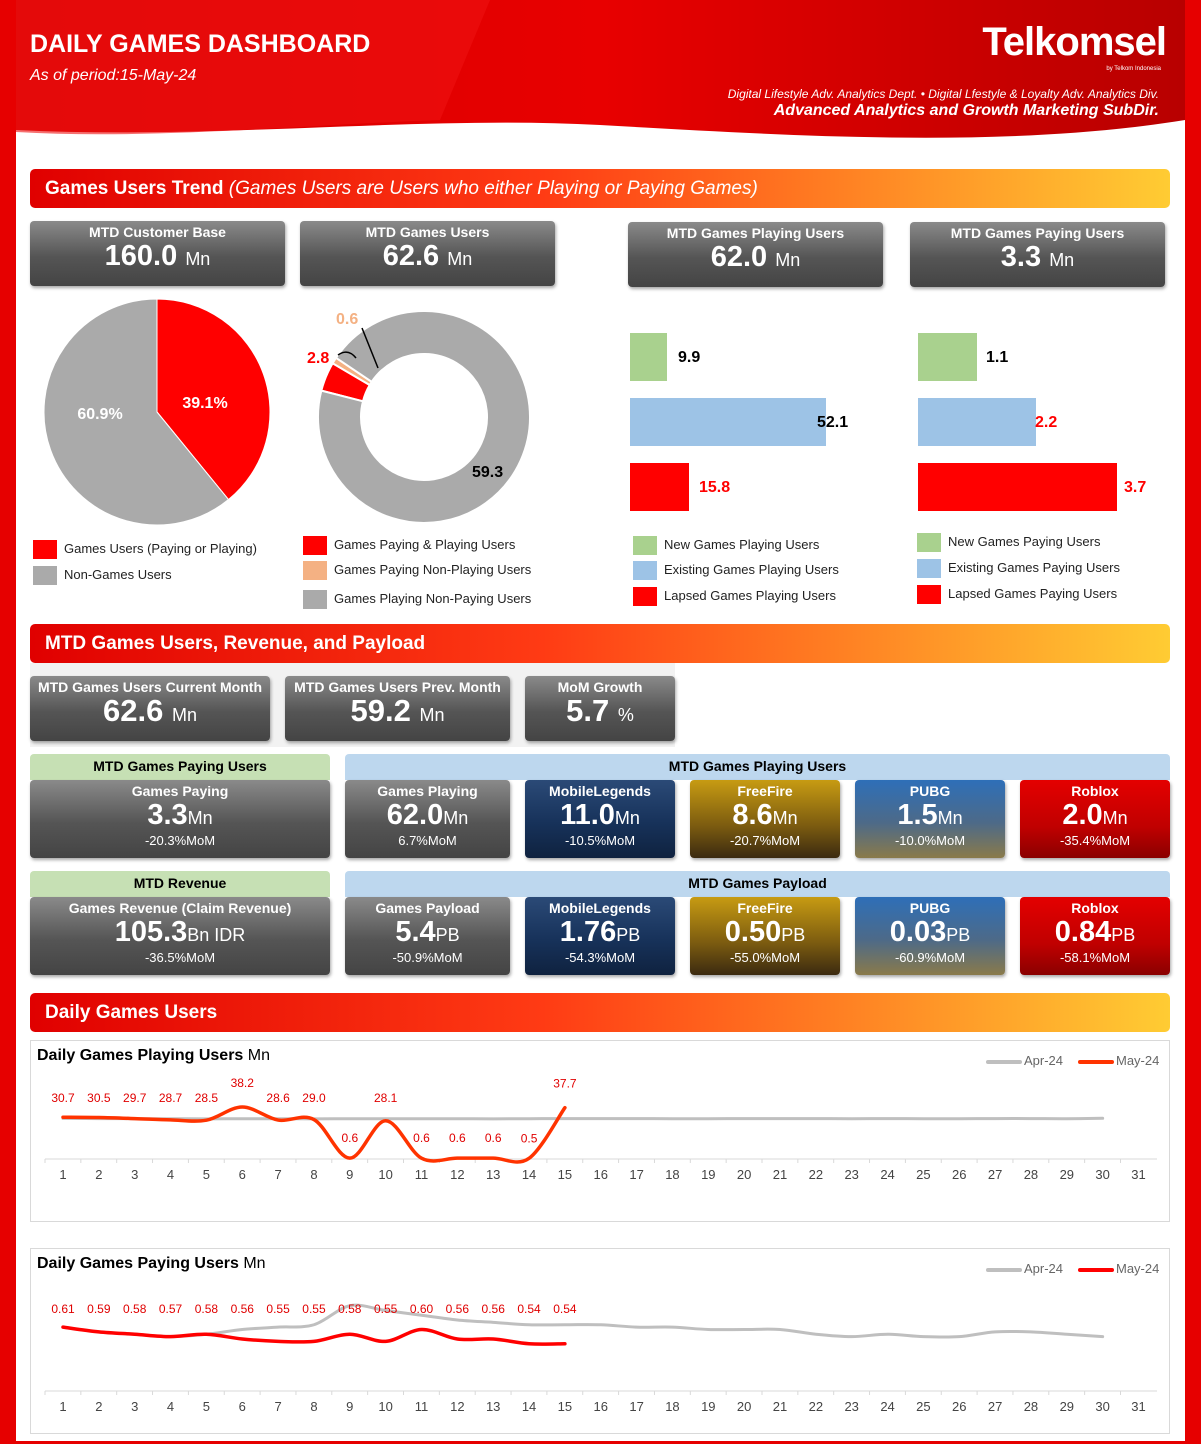 The height and width of the screenshot is (1444, 1201). I want to click on card-mobilelegends-payload: MobileLegends 1.76PB -54.3%MoM, so click(600, 936).